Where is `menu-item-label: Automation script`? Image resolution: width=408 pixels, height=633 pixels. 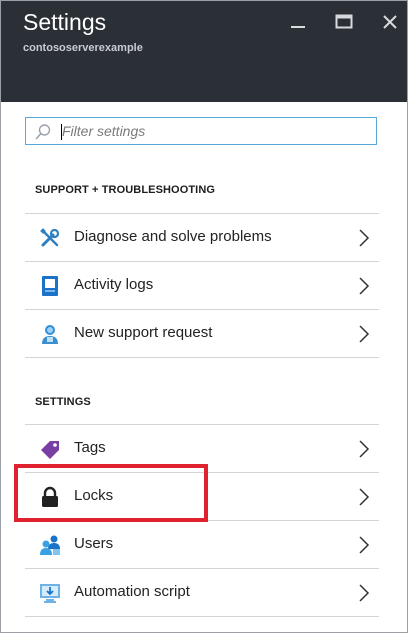 menu-item-label: Automation script is located at coordinates (132, 591).